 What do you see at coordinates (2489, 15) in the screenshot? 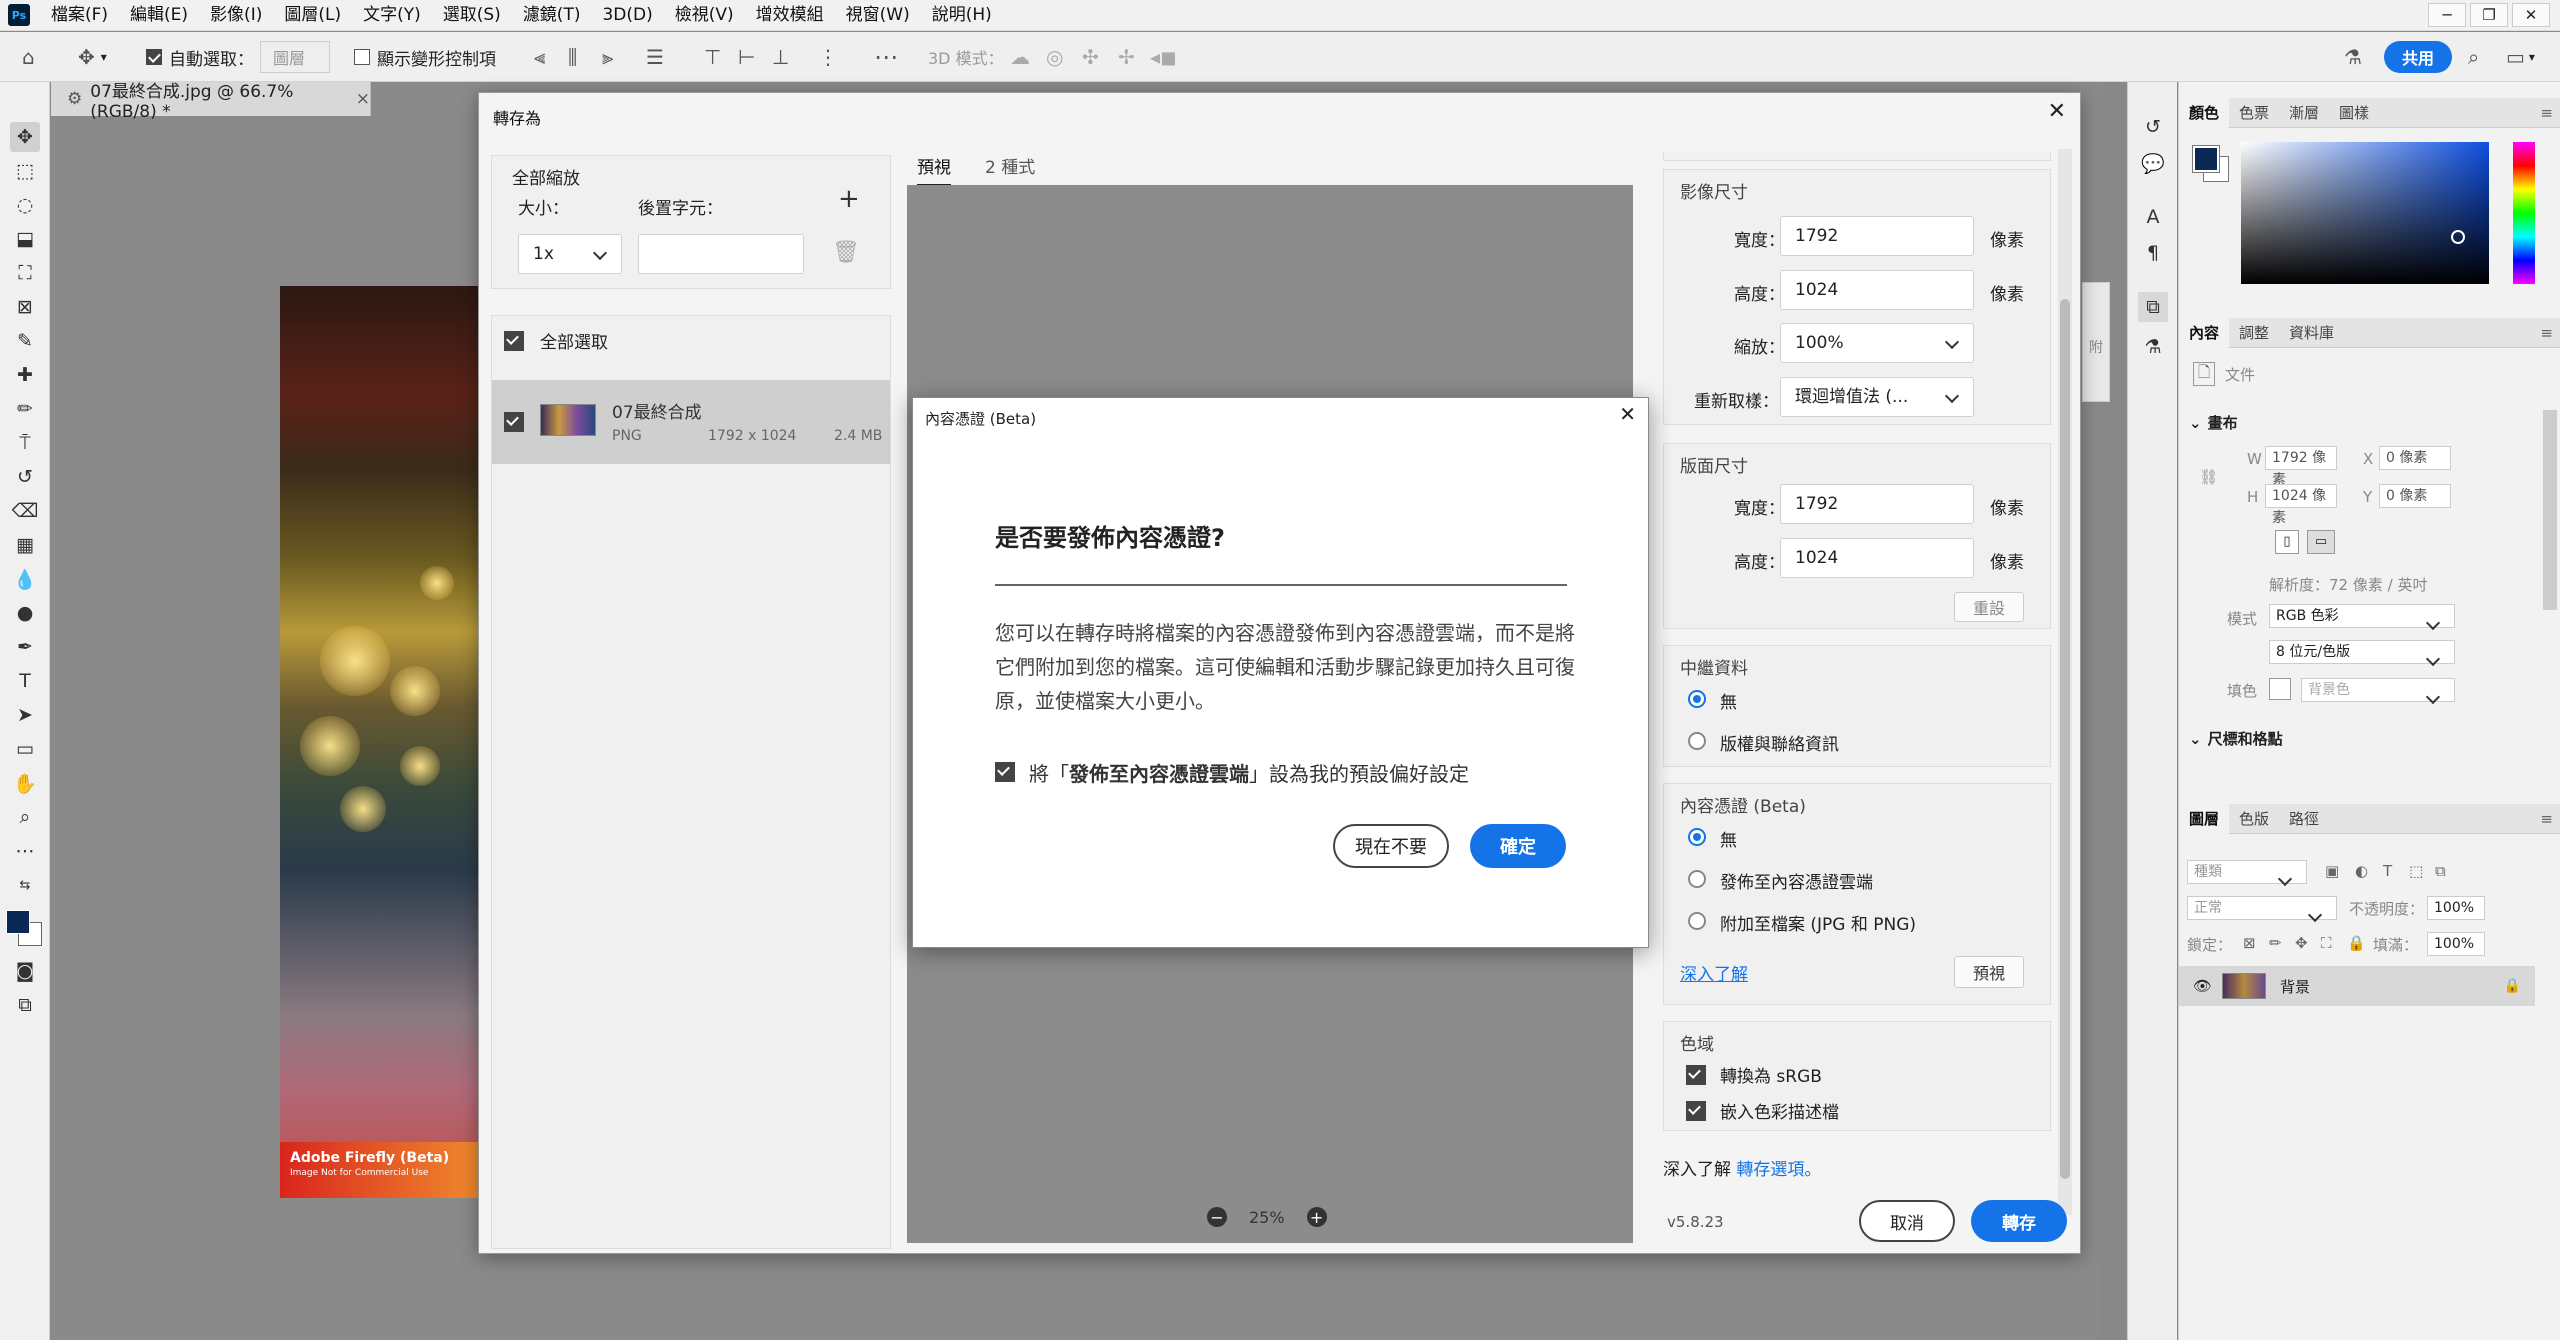
I see `restore-button: ❐` at bounding box center [2489, 15].